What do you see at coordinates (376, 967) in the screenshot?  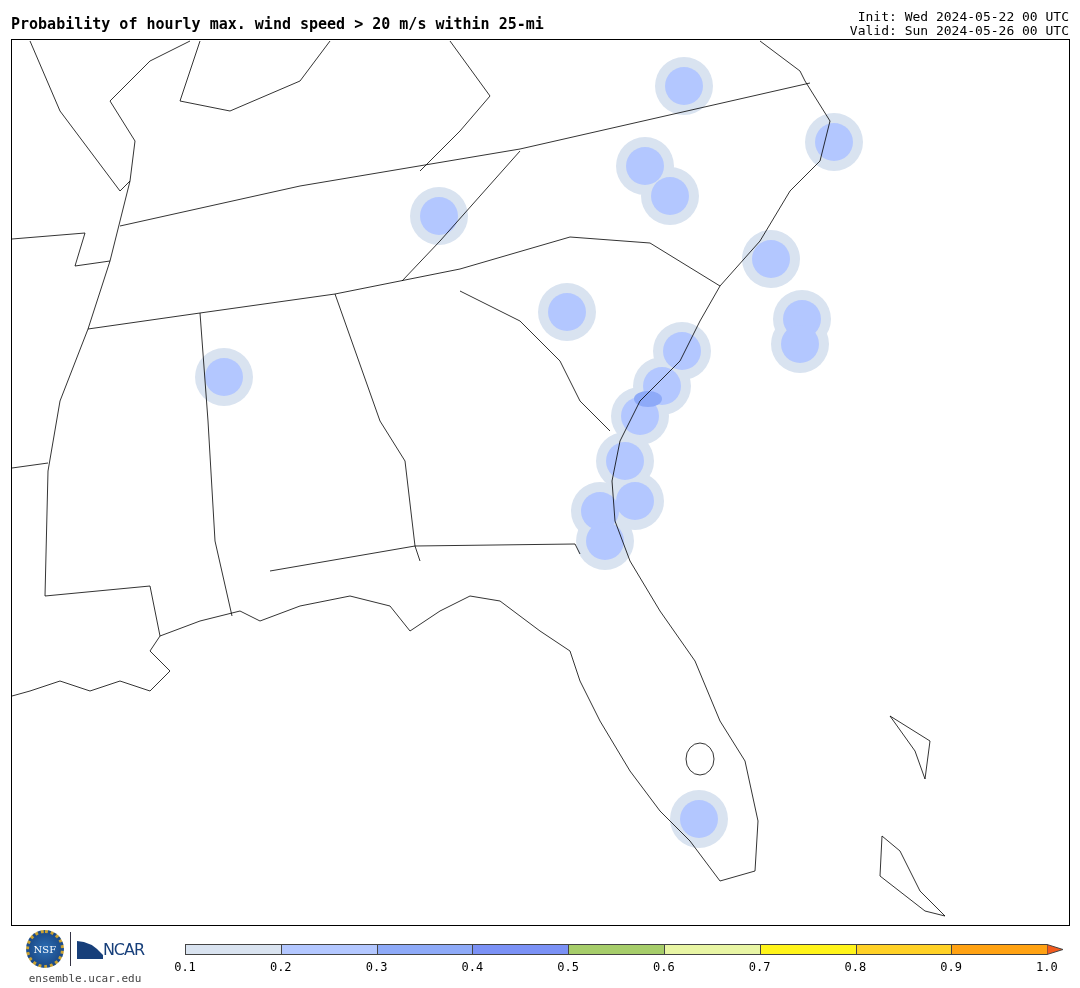 I see `colorbar-tick-label: 0.3` at bounding box center [376, 967].